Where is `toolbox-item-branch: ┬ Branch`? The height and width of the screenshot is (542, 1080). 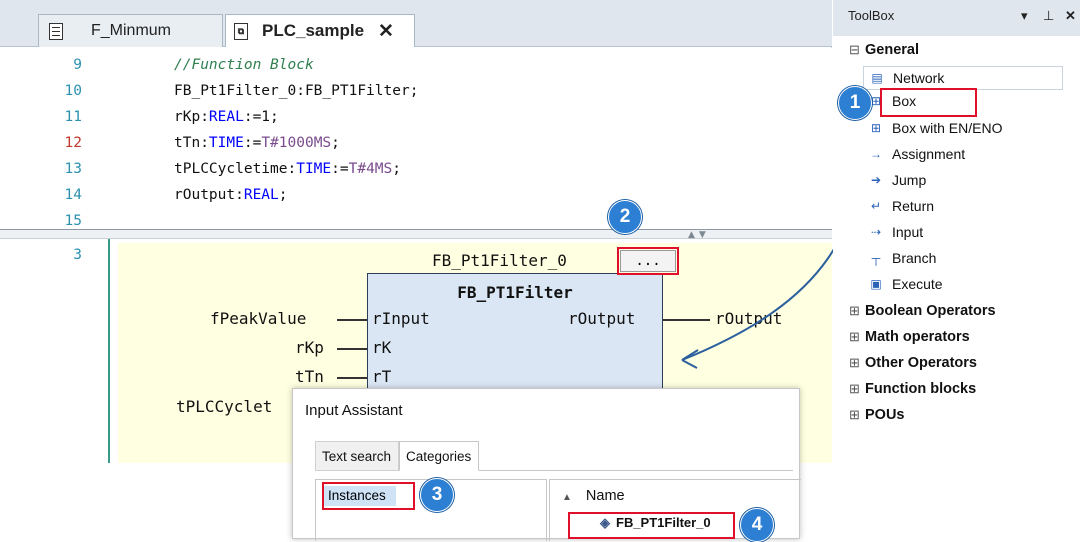
toolbox-item-branch: ┬ Branch is located at coordinates (901, 258).